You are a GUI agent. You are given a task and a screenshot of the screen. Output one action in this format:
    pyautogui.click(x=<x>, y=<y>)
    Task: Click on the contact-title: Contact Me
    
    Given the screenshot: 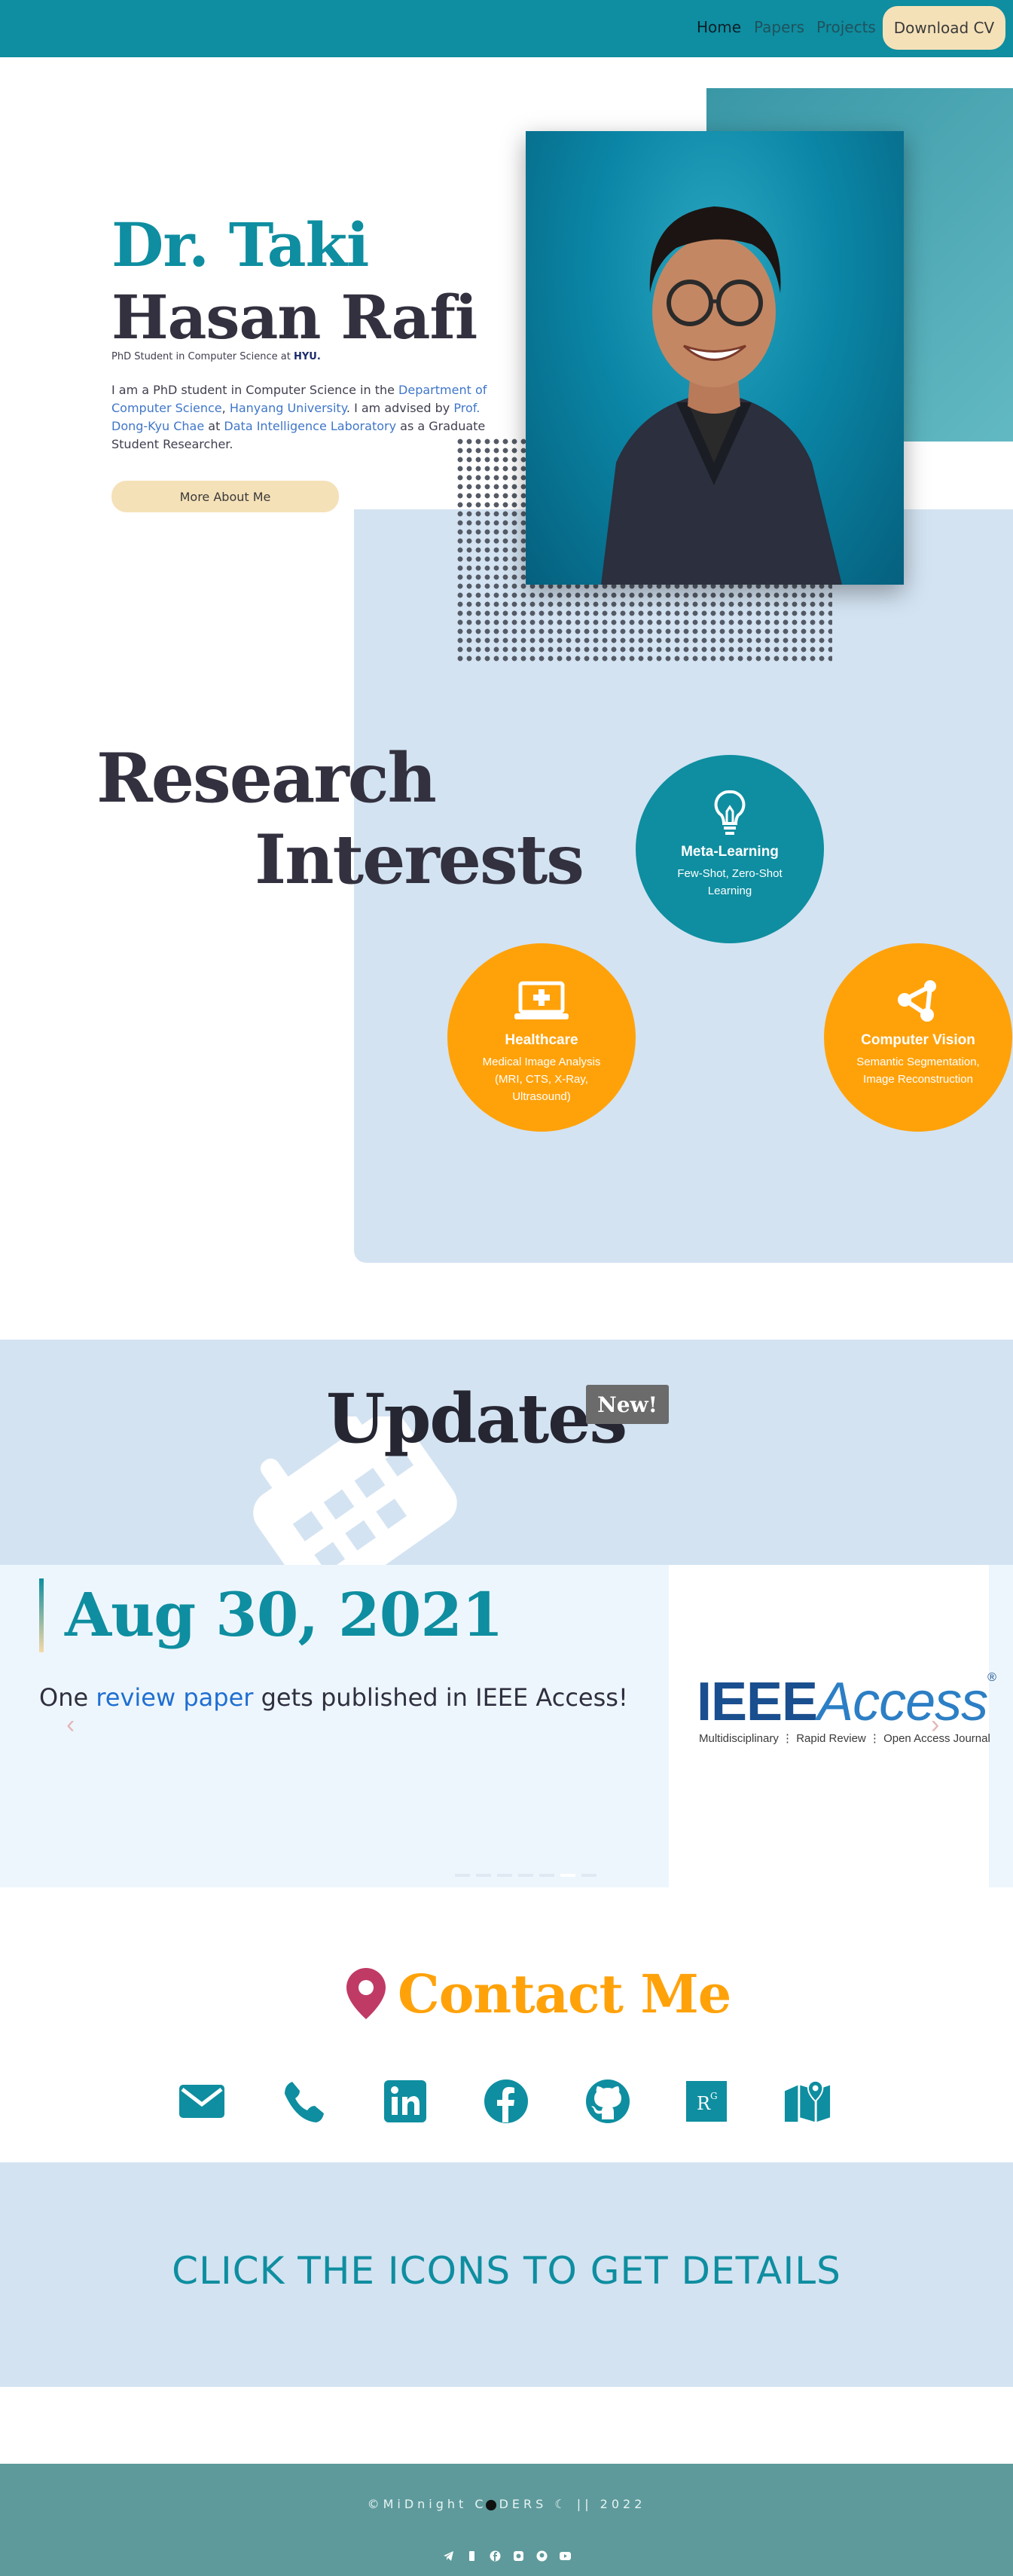 What is the action you would take?
    pyautogui.click(x=565, y=1994)
    